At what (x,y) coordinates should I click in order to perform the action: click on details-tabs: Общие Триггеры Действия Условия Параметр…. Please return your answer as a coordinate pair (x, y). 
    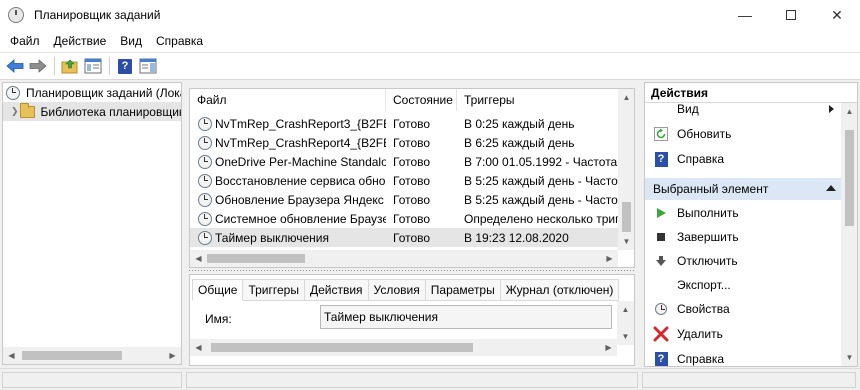
    Looking at the image, I should click on (406, 290).